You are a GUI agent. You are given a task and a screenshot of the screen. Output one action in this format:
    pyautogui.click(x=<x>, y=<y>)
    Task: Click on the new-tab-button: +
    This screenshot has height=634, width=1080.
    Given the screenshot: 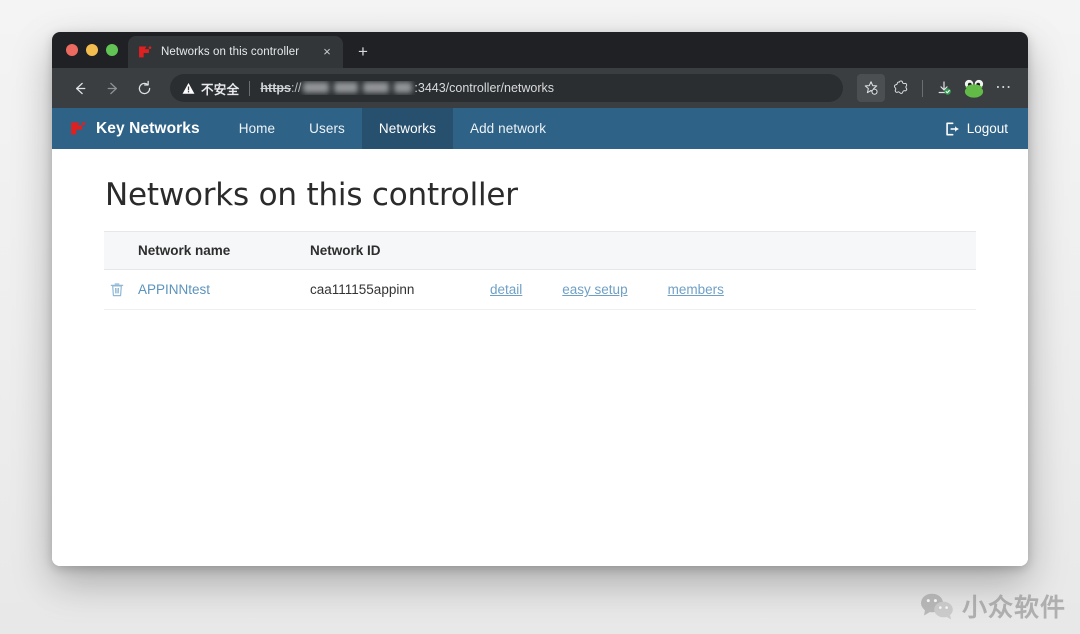 What is the action you would take?
    pyautogui.click(x=363, y=52)
    